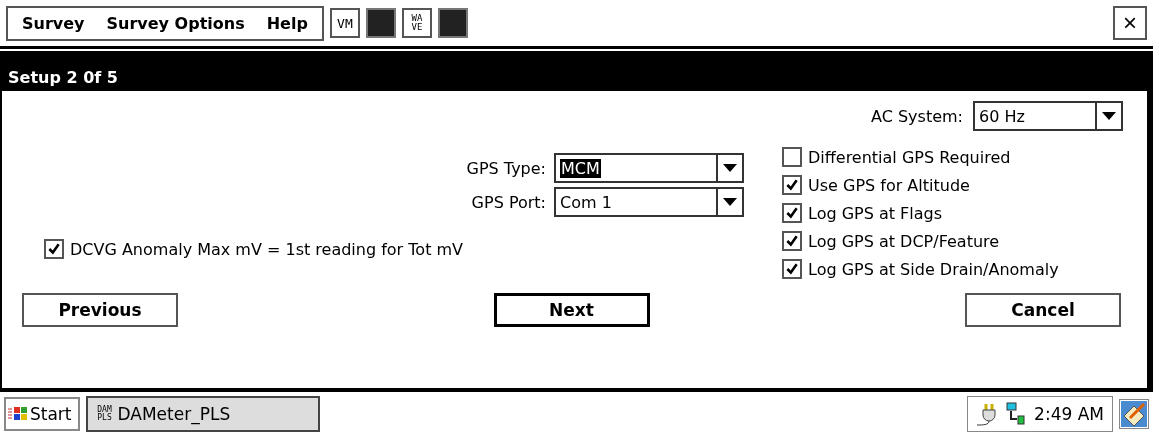 This screenshot has width=1153, height=434. Describe the element at coordinates (506, 168) in the screenshot. I see `field-label: GPS Type:` at that location.